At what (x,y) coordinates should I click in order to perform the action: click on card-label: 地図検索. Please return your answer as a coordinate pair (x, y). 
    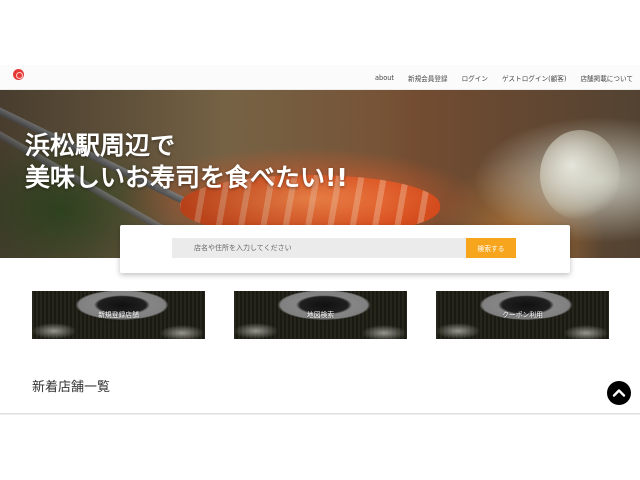
    Looking at the image, I should click on (320, 315).